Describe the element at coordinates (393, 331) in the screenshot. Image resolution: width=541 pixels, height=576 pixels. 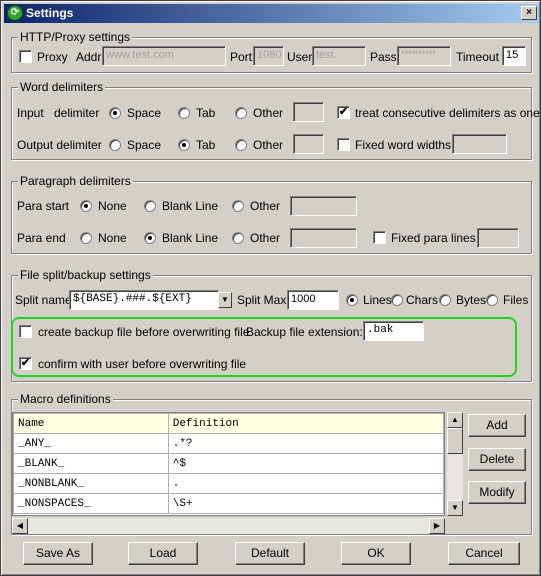
I see `backup-ext-input: .bak` at that location.